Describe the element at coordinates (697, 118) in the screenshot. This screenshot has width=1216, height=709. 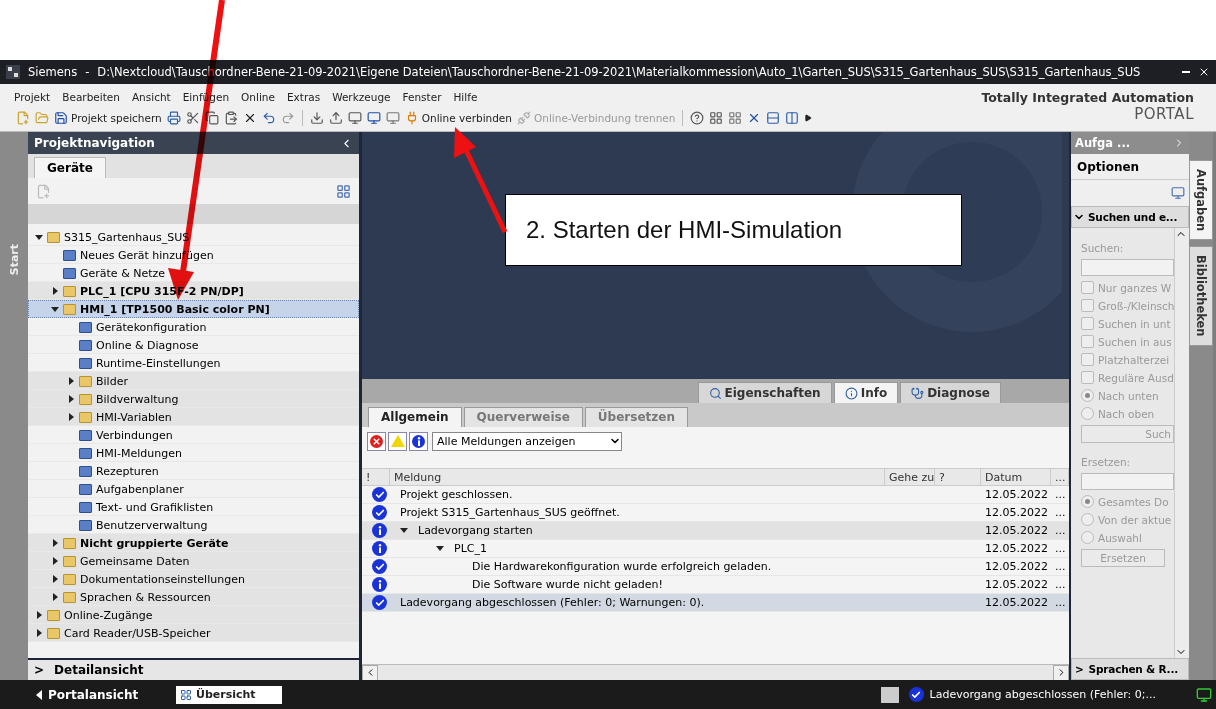
I see `help-icon` at that location.